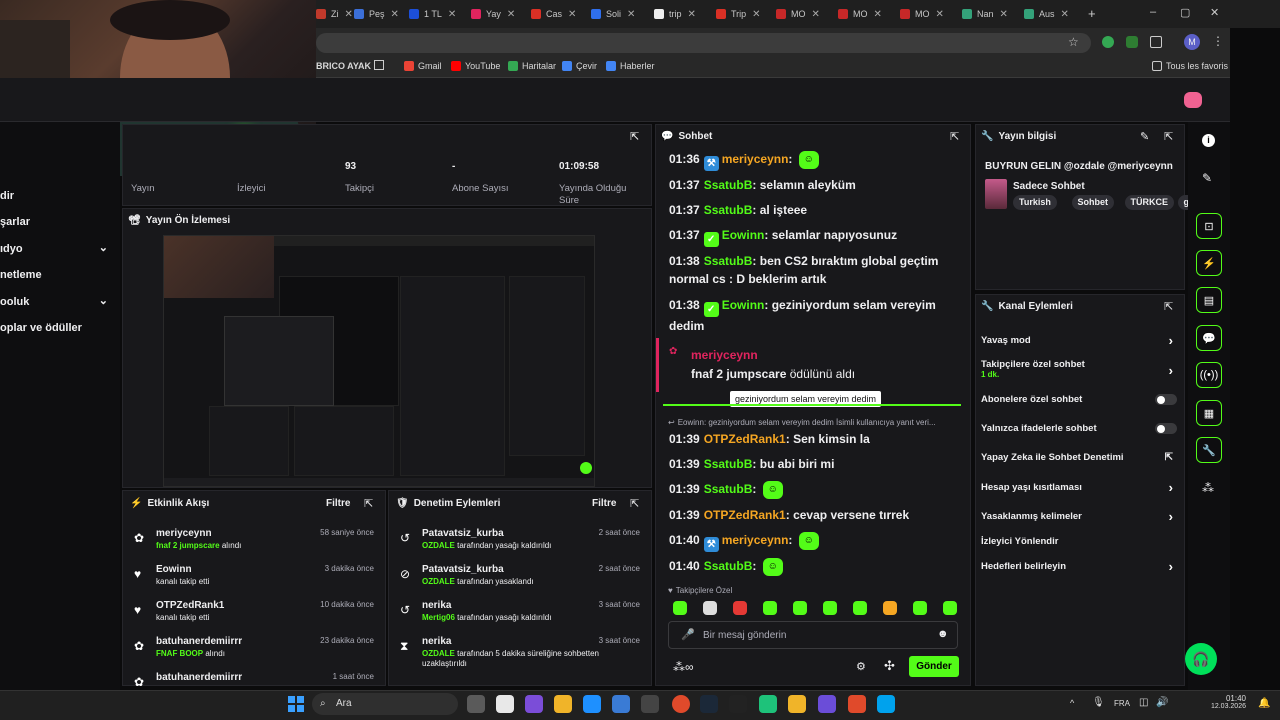  What do you see at coordinates (1144, 136) in the screenshot?
I see `edit-icon: ✎` at bounding box center [1144, 136].